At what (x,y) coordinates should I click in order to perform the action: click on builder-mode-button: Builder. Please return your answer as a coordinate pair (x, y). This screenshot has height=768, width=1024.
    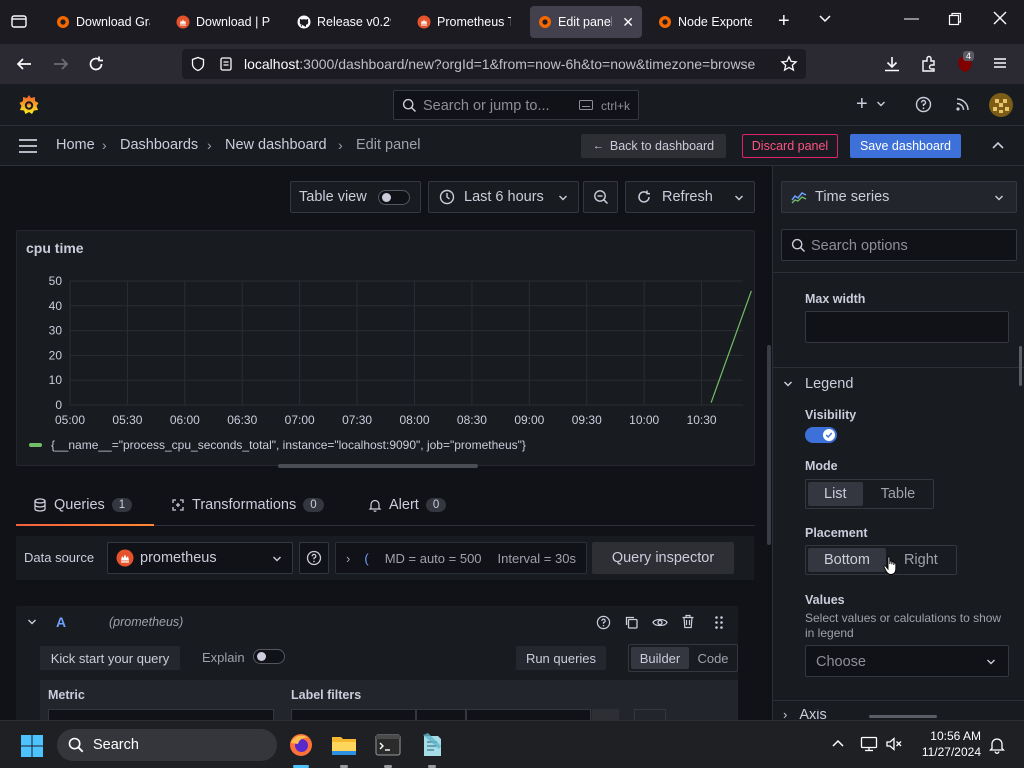
    Looking at the image, I should click on (660, 658).